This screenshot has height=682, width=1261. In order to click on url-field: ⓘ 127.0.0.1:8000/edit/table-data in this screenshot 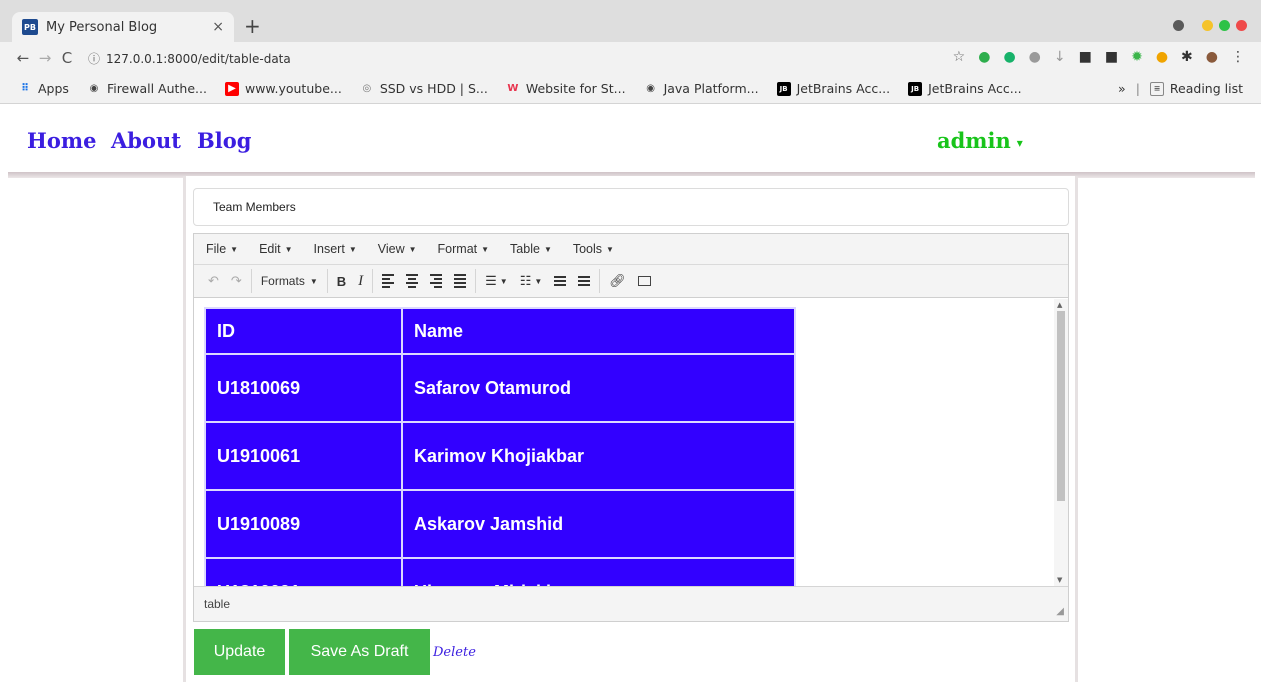, I will do `click(189, 58)`.